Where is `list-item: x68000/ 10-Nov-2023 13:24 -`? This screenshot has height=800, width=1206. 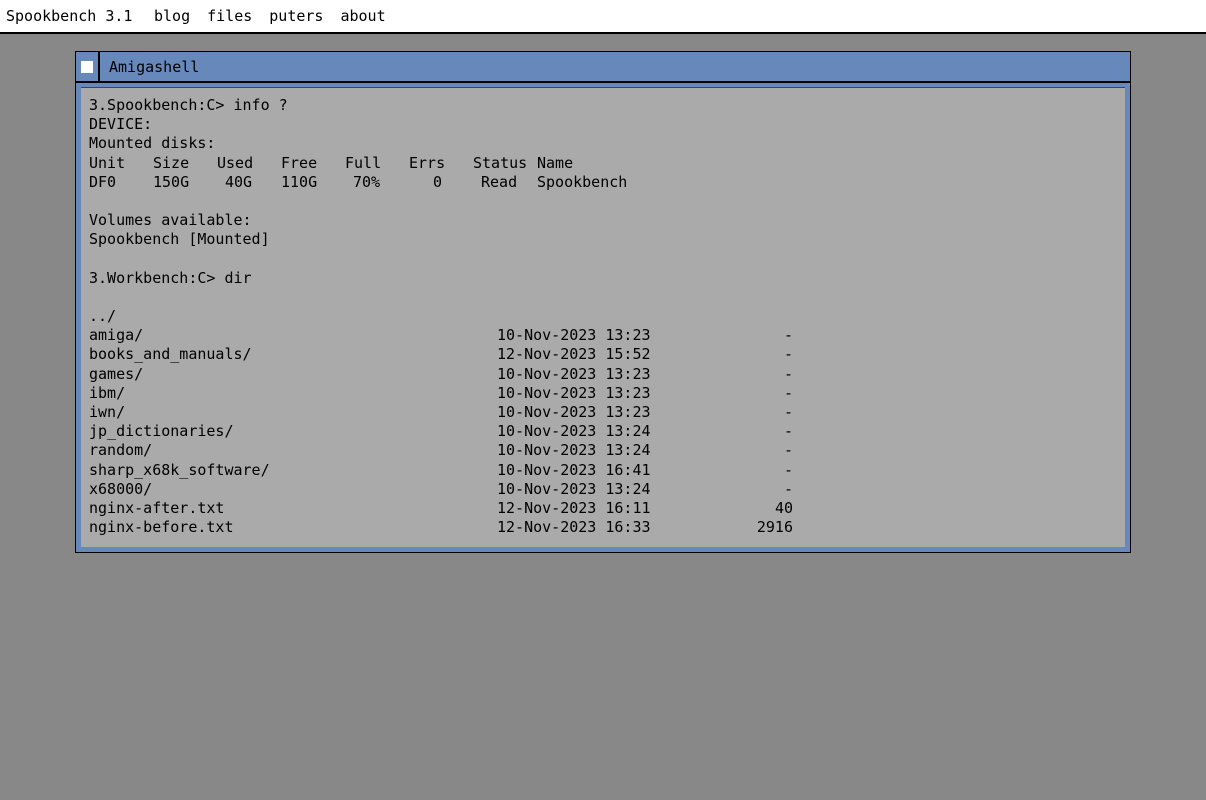 list-item: x68000/ 10-Nov-2023 13:24 - is located at coordinates (607, 489).